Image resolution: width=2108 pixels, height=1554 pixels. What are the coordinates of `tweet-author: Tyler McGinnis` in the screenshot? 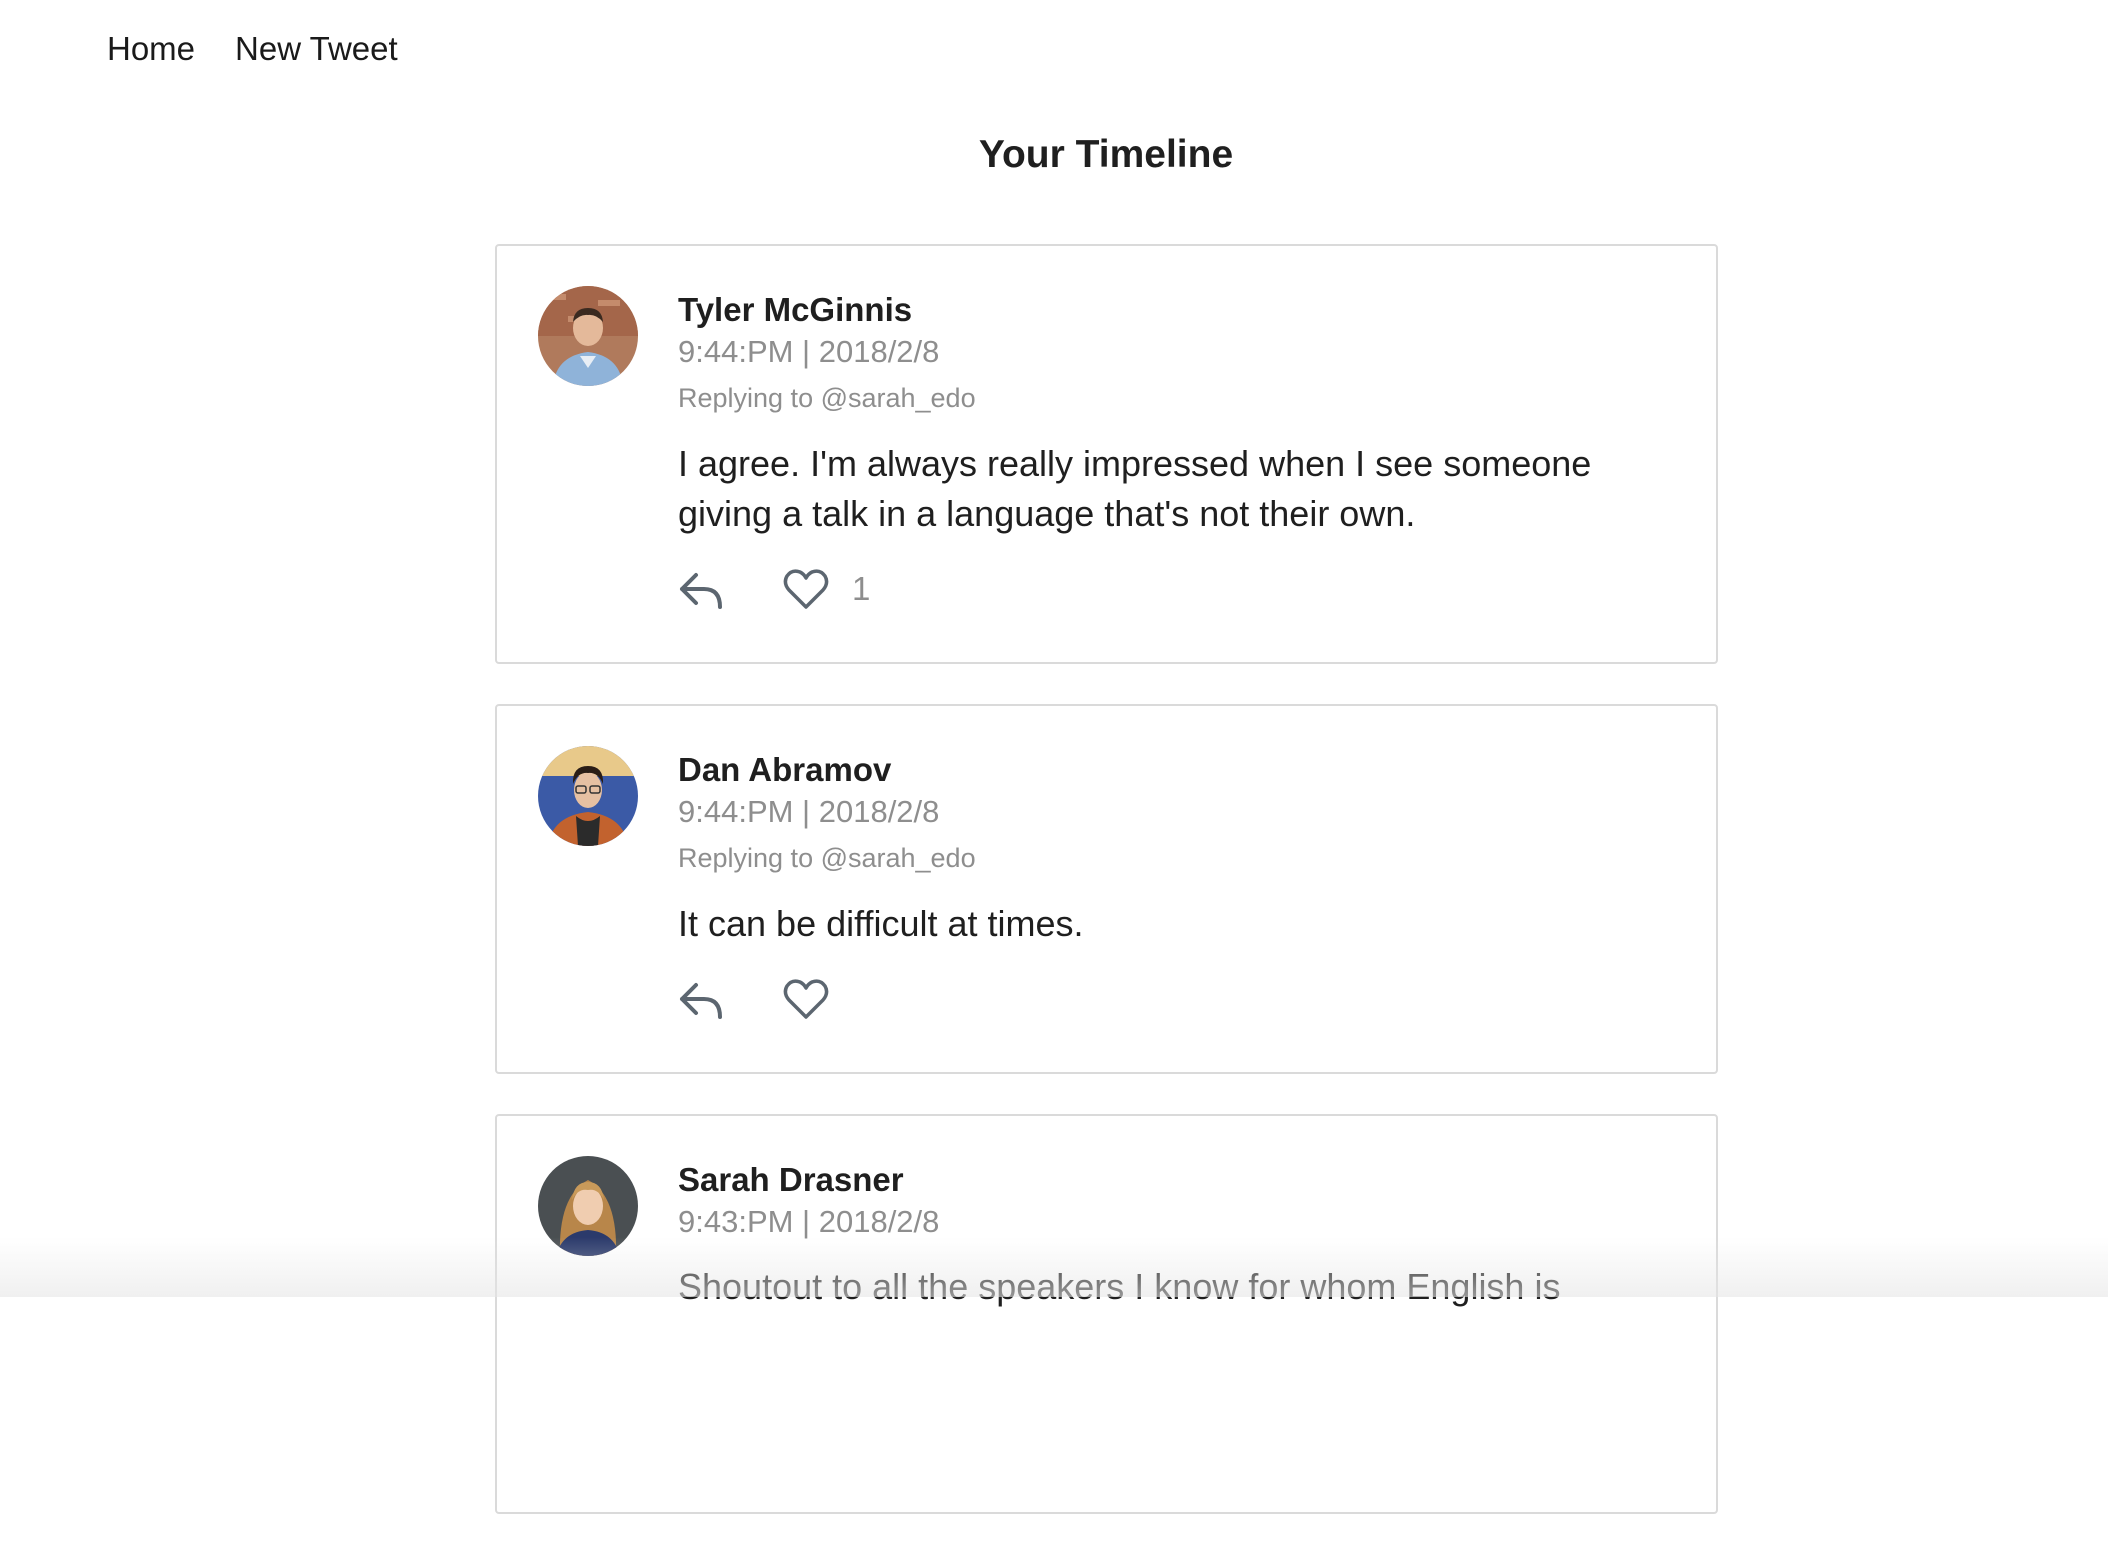 It's located at (1167, 310).